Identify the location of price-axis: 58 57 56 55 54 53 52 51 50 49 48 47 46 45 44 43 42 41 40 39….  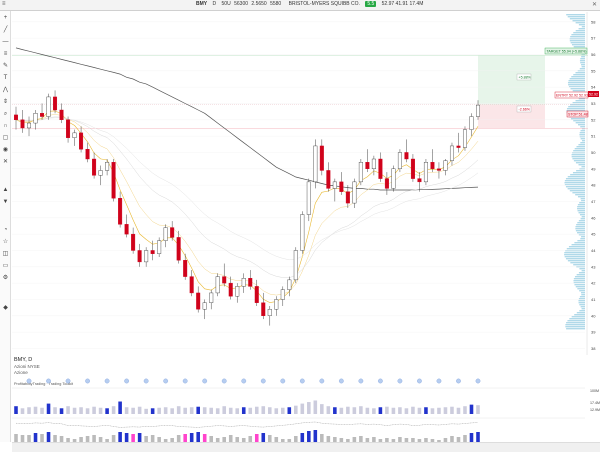
(591, 183).